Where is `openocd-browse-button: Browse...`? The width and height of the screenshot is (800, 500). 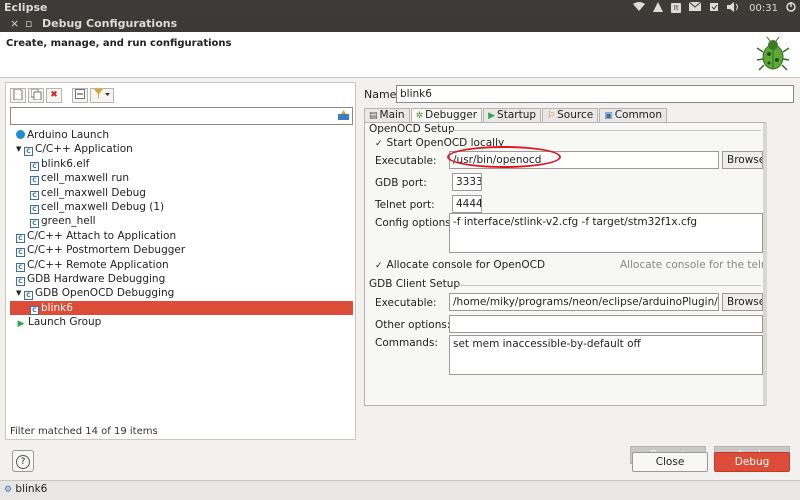 openocd-browse-button: Browse... is located at coordinates (742, 160).